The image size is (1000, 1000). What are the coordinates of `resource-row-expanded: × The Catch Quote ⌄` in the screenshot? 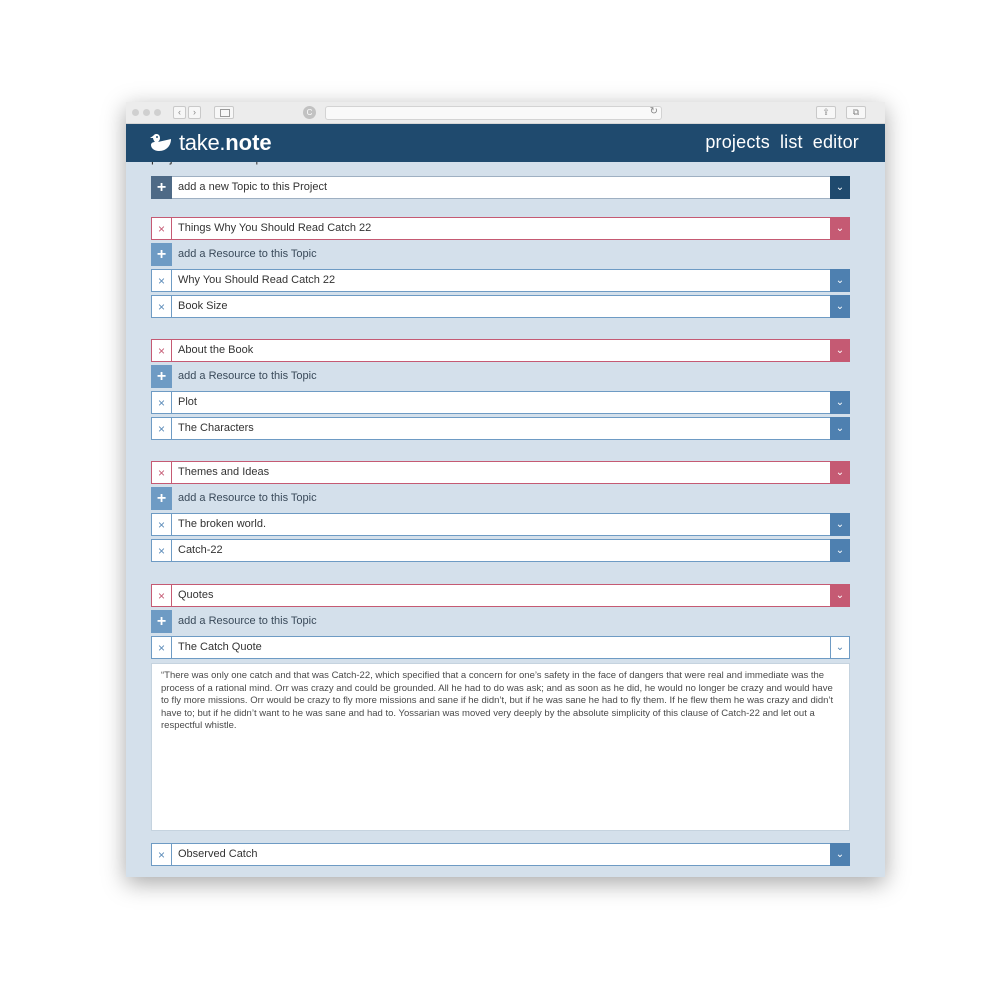 It's located at (500, 647).